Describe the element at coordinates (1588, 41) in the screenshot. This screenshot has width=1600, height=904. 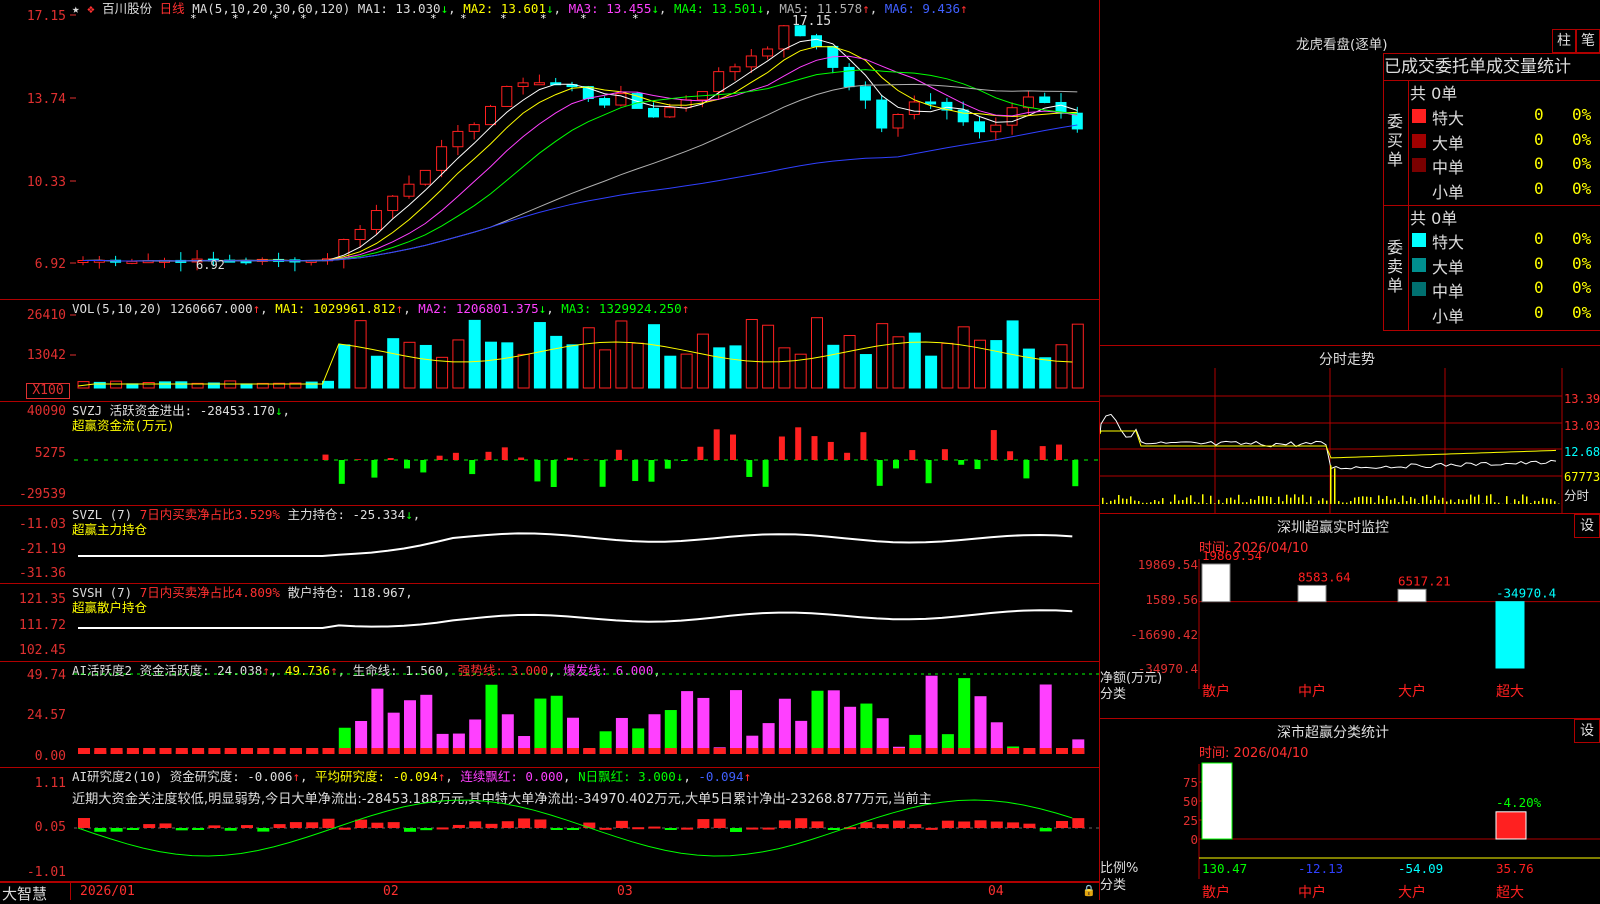
I see `stroke-button: 笔` at that location.